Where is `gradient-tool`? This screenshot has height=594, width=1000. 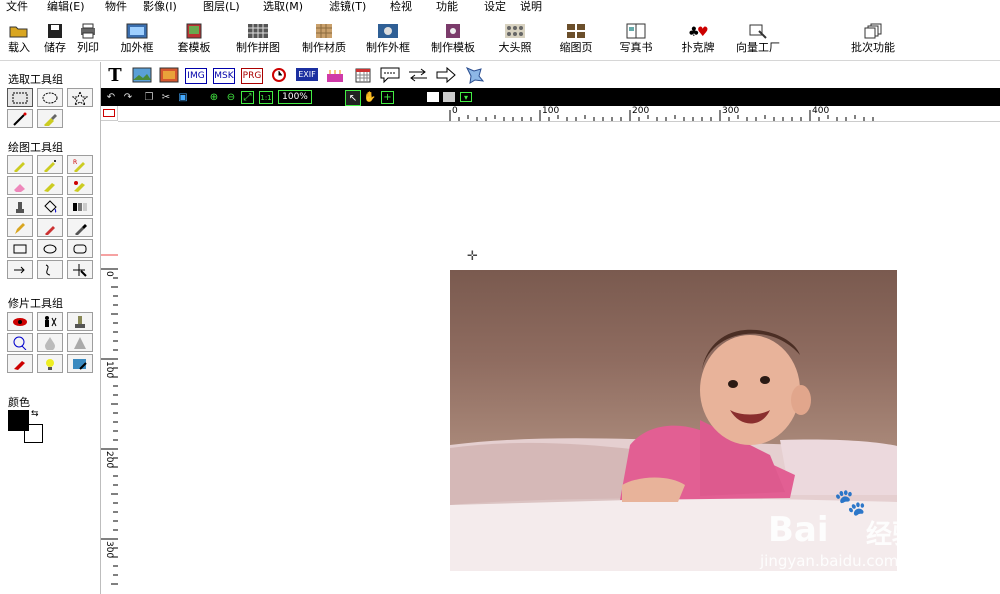
gradient-tool is located at coordinates (80, 206).